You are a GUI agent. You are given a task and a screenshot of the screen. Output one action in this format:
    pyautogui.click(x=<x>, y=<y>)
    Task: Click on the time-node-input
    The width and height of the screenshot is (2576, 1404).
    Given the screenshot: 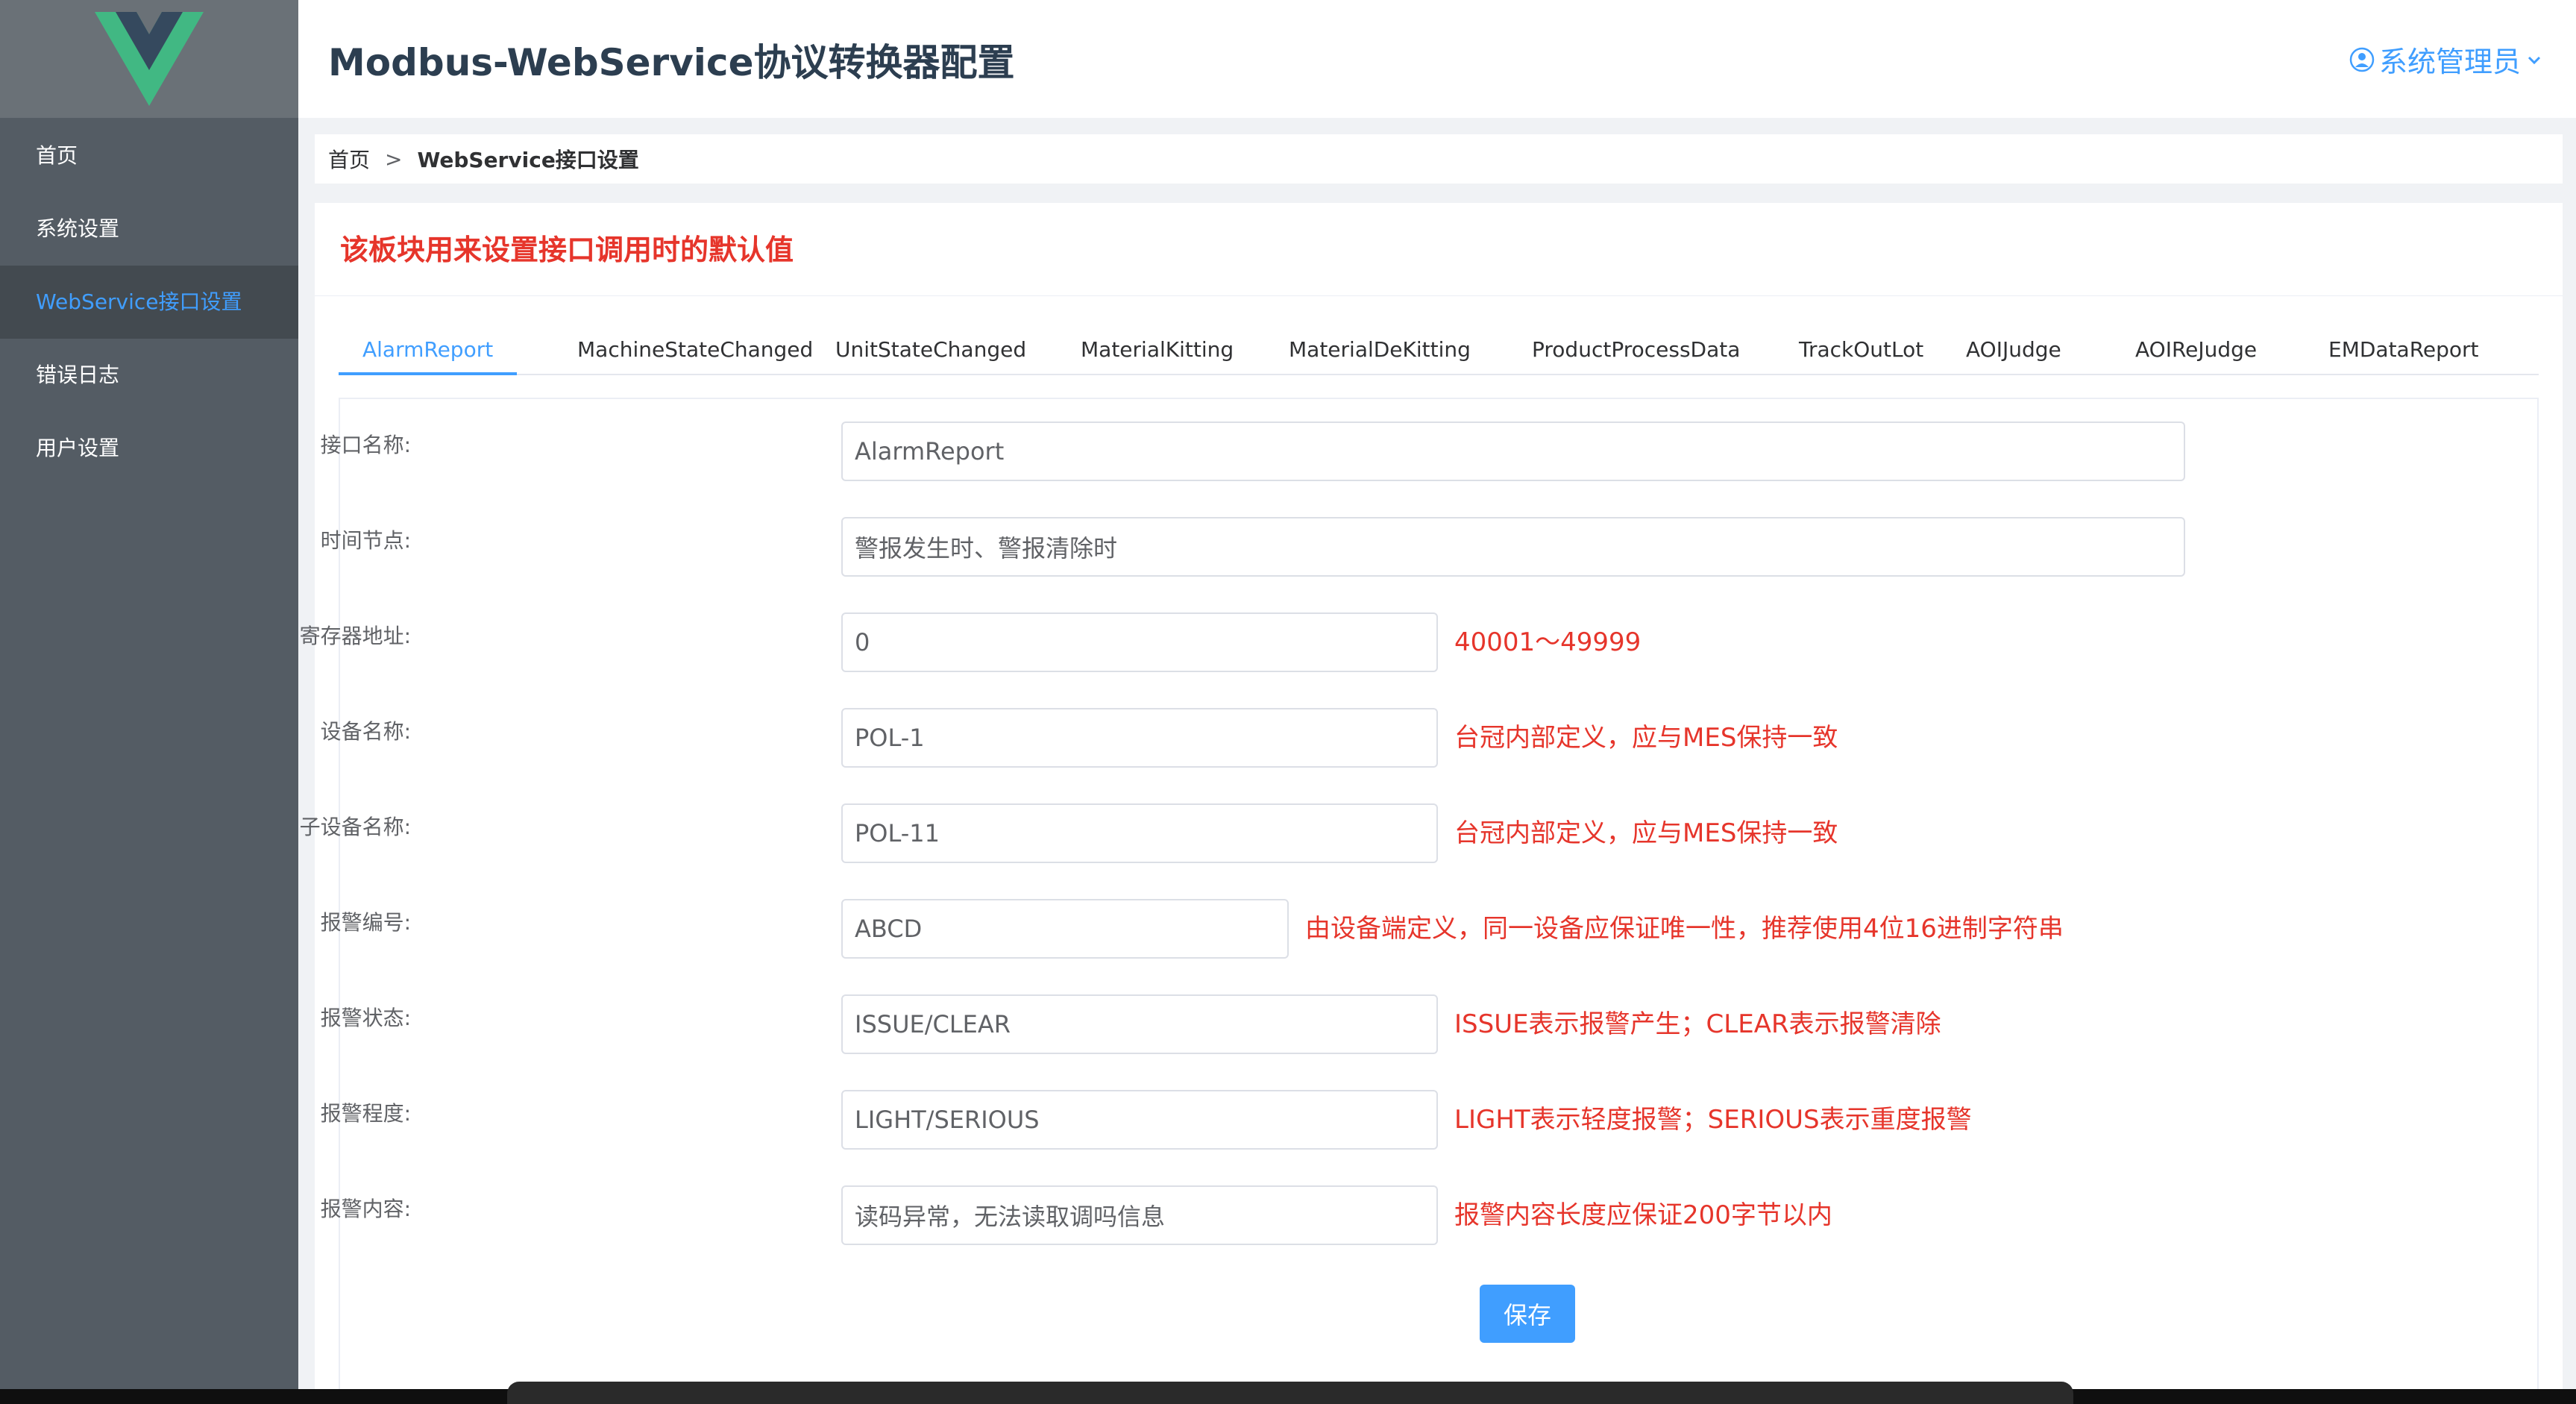 What is the action you would take?
    pyautogui.click(x=1513, y=547)
    